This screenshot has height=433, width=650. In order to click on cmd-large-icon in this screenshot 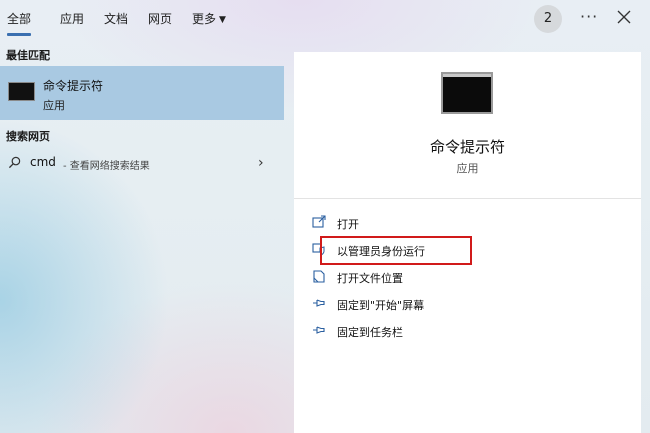, I will do `click(467, 93)`.